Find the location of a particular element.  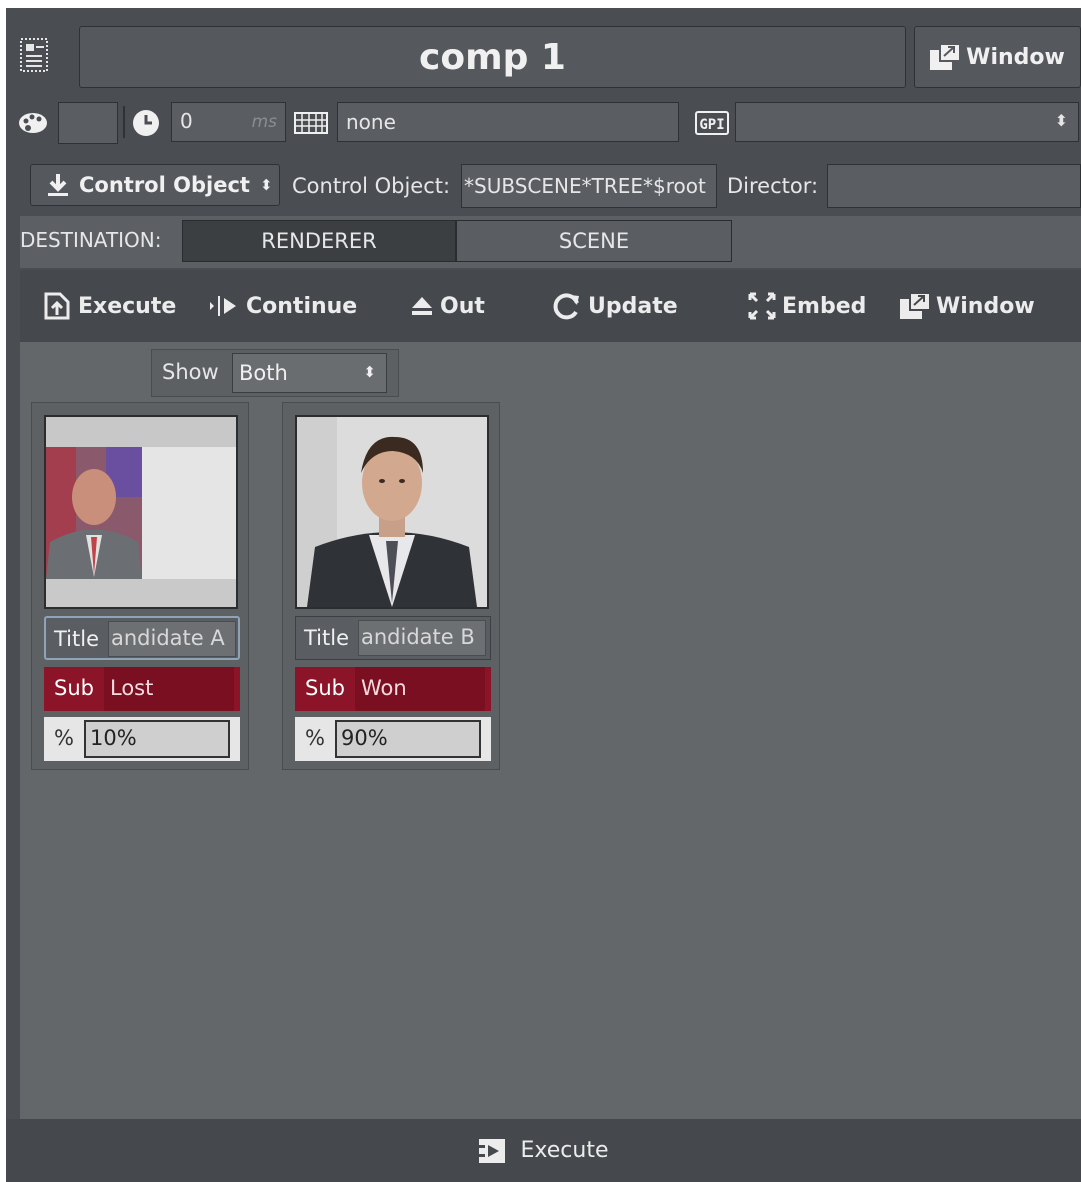

out-button: Out is located at coordinates (447, 306).